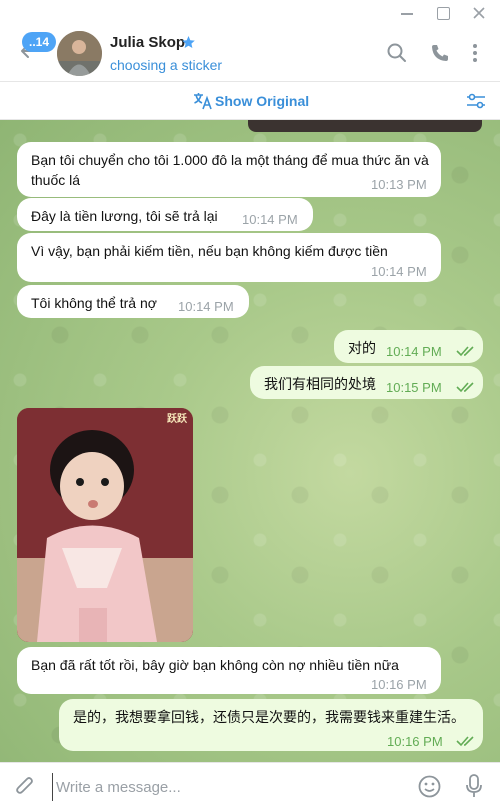 The height and width of the screenshot is (809, 500). Describe the element at coordinates (250, 13) in the screenshot. I see `window-titlebar` at that location.